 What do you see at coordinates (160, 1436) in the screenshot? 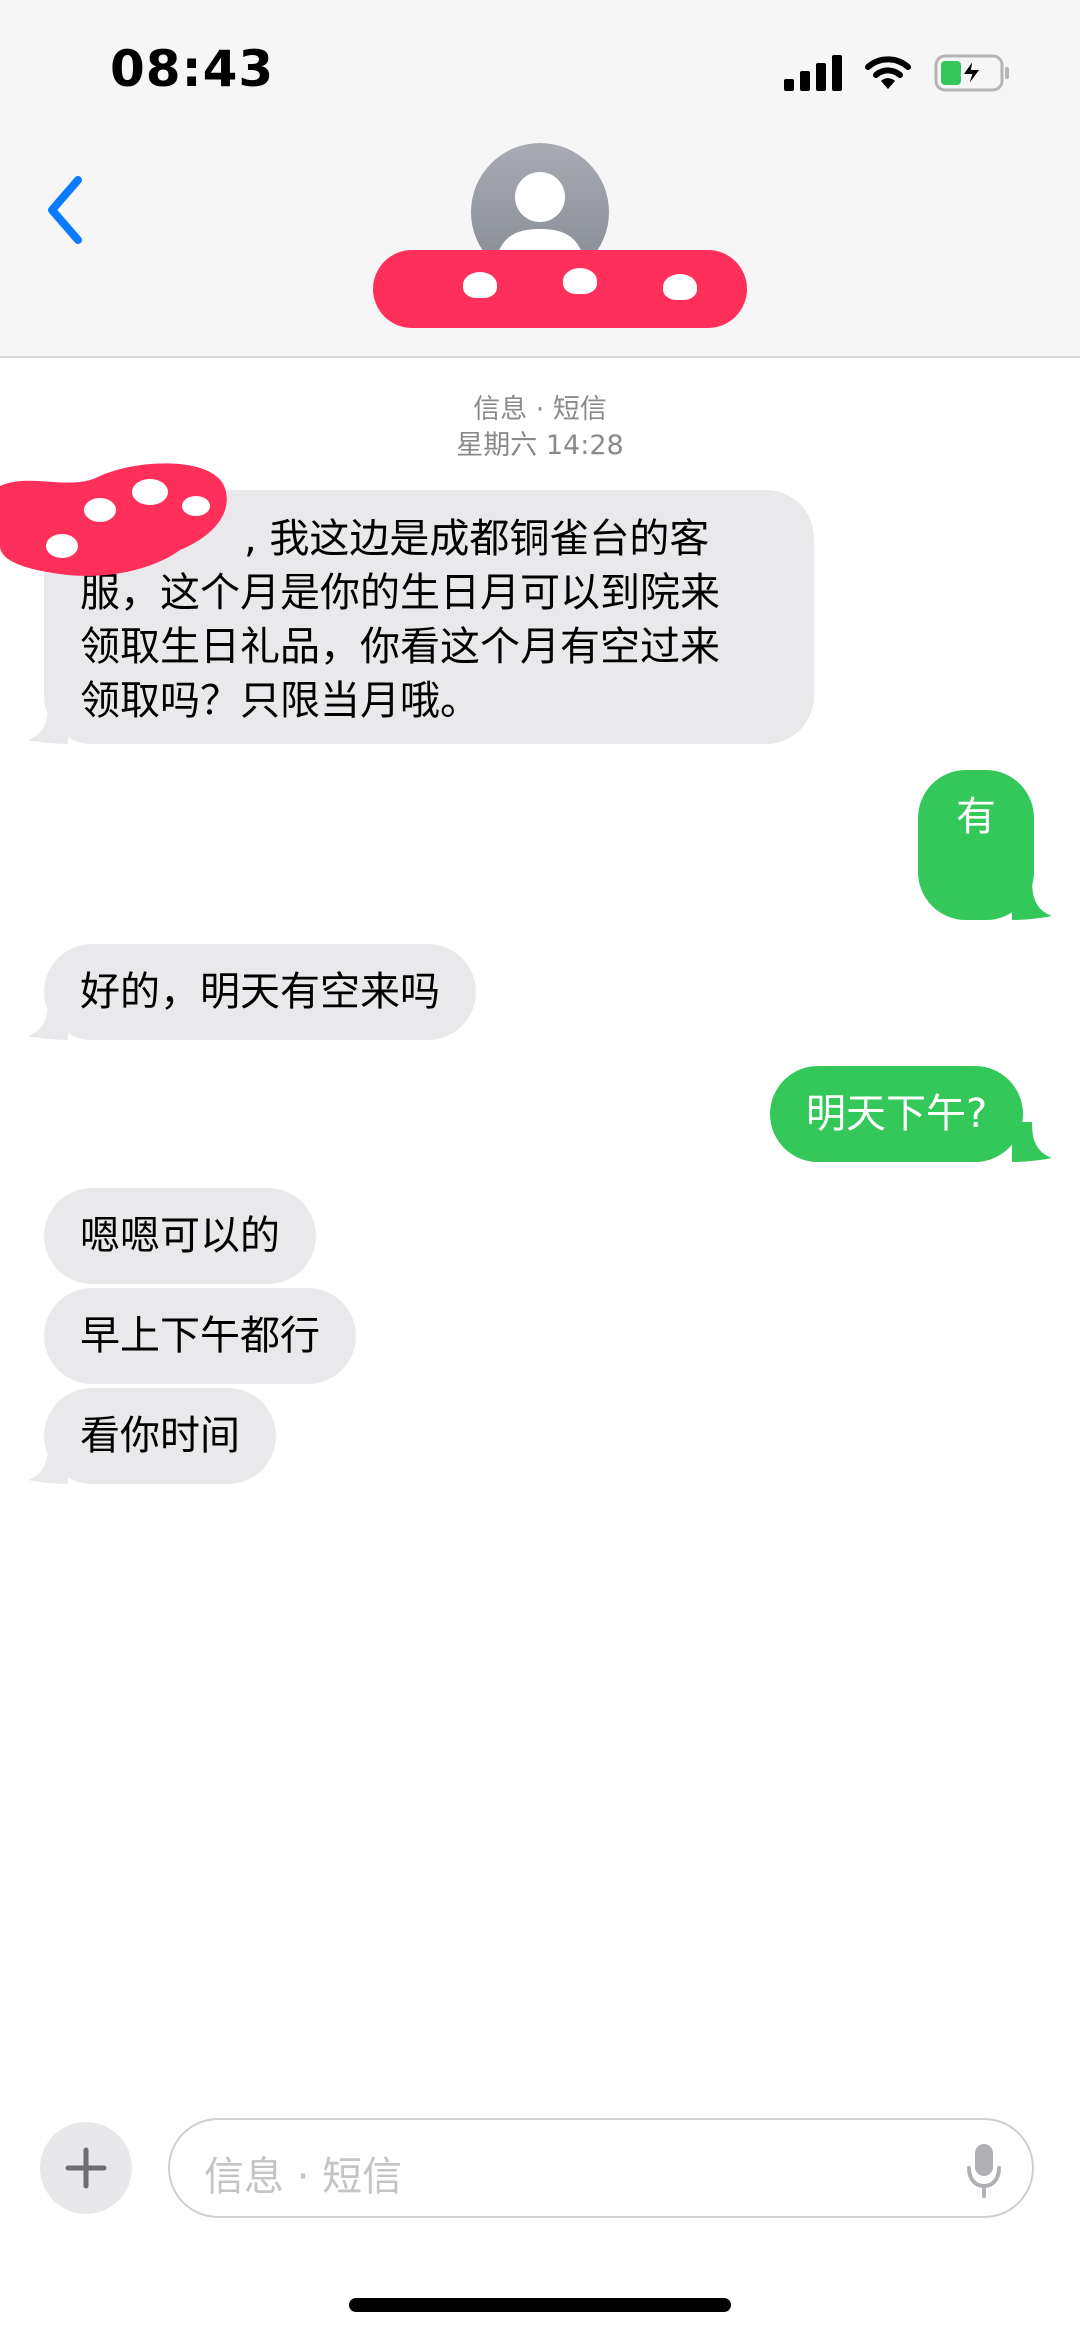
I see `message-bubble-incoming: 看你时间` at bounding box center [160, 1436].